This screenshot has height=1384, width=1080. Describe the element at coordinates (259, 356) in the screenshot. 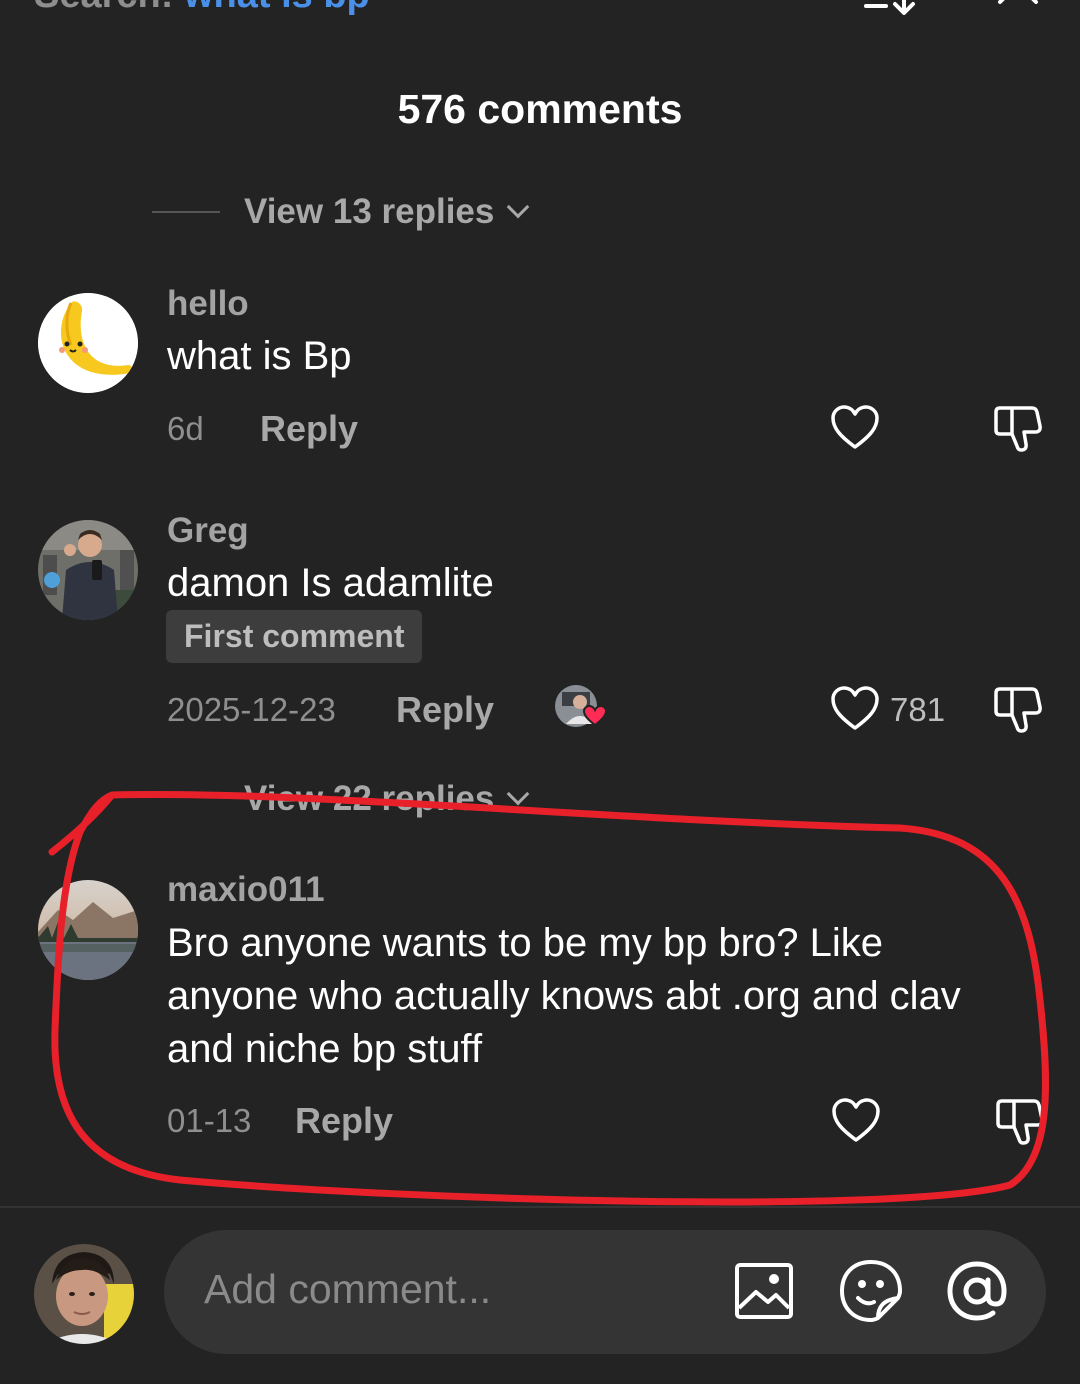

I see `comment-text: what is Bp` at that location.